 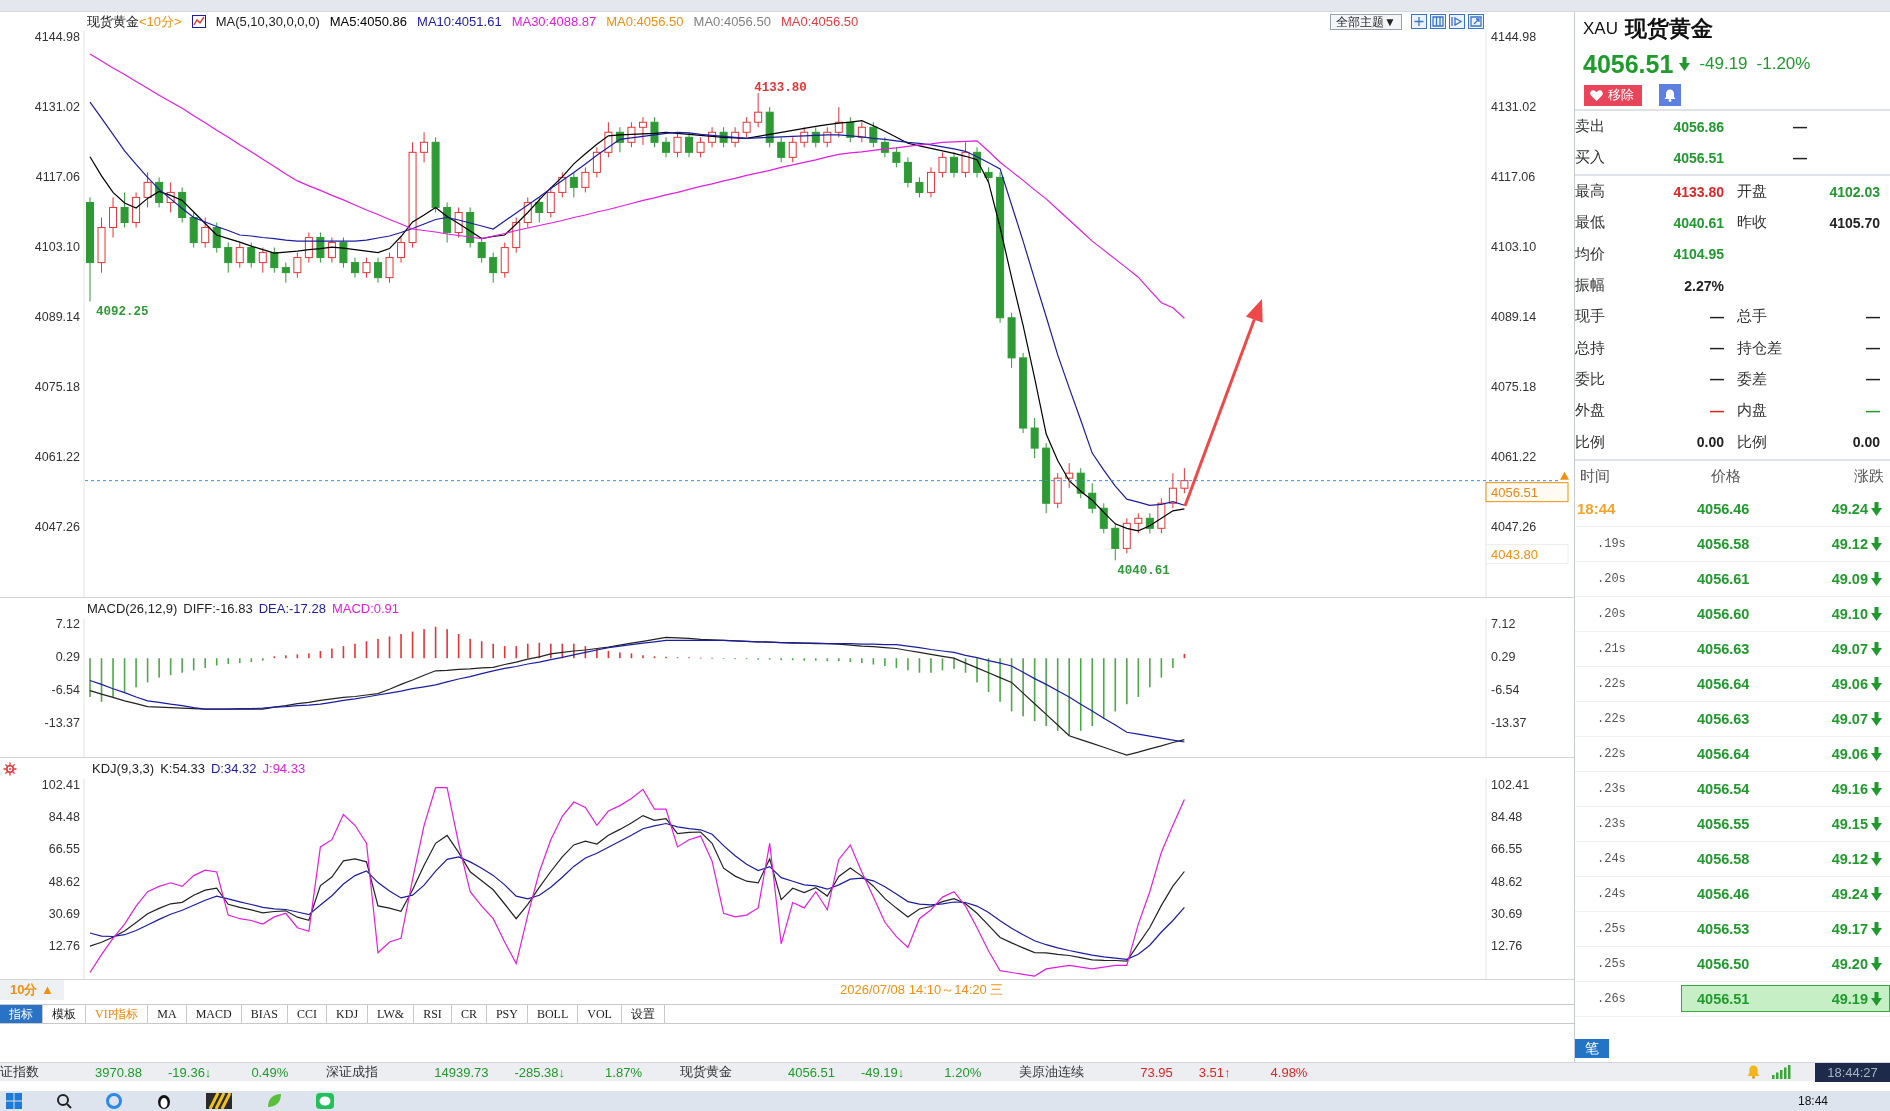 What do you see at coordinates (1752, 411) in the screenshot?
I see `quote-label: 内盘` at bounding box center [1752, 411].